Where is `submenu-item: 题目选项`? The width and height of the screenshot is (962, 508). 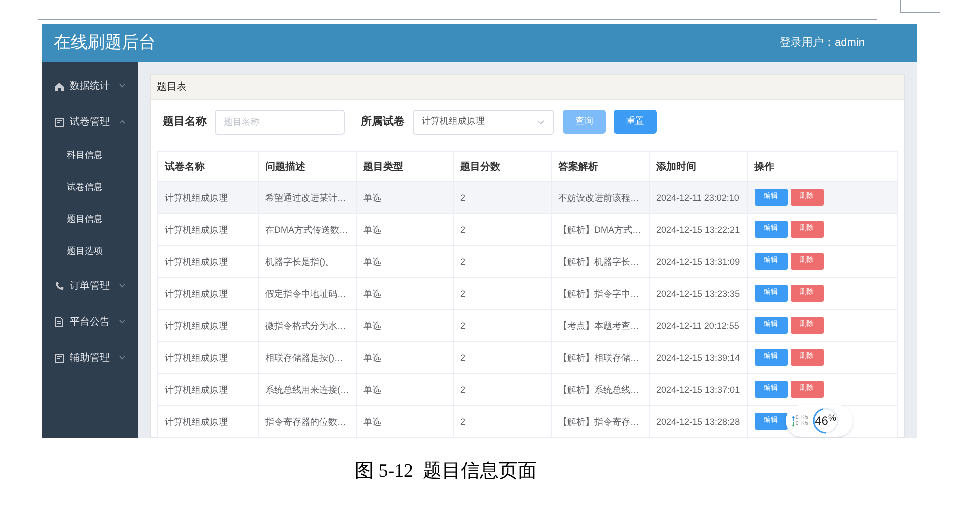
submenu-item: 题目选项 is located at coordinates (85, 252).